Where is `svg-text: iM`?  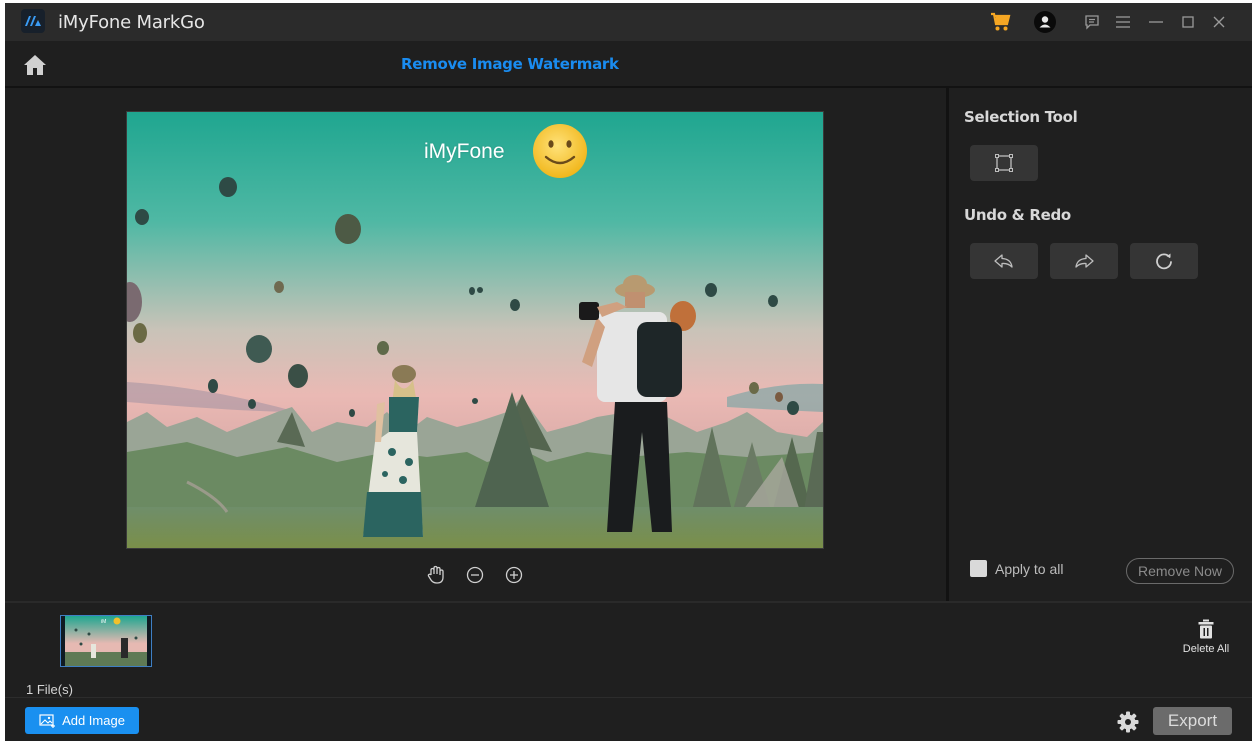
svg-text: iM is located at coordinates (103, 622).